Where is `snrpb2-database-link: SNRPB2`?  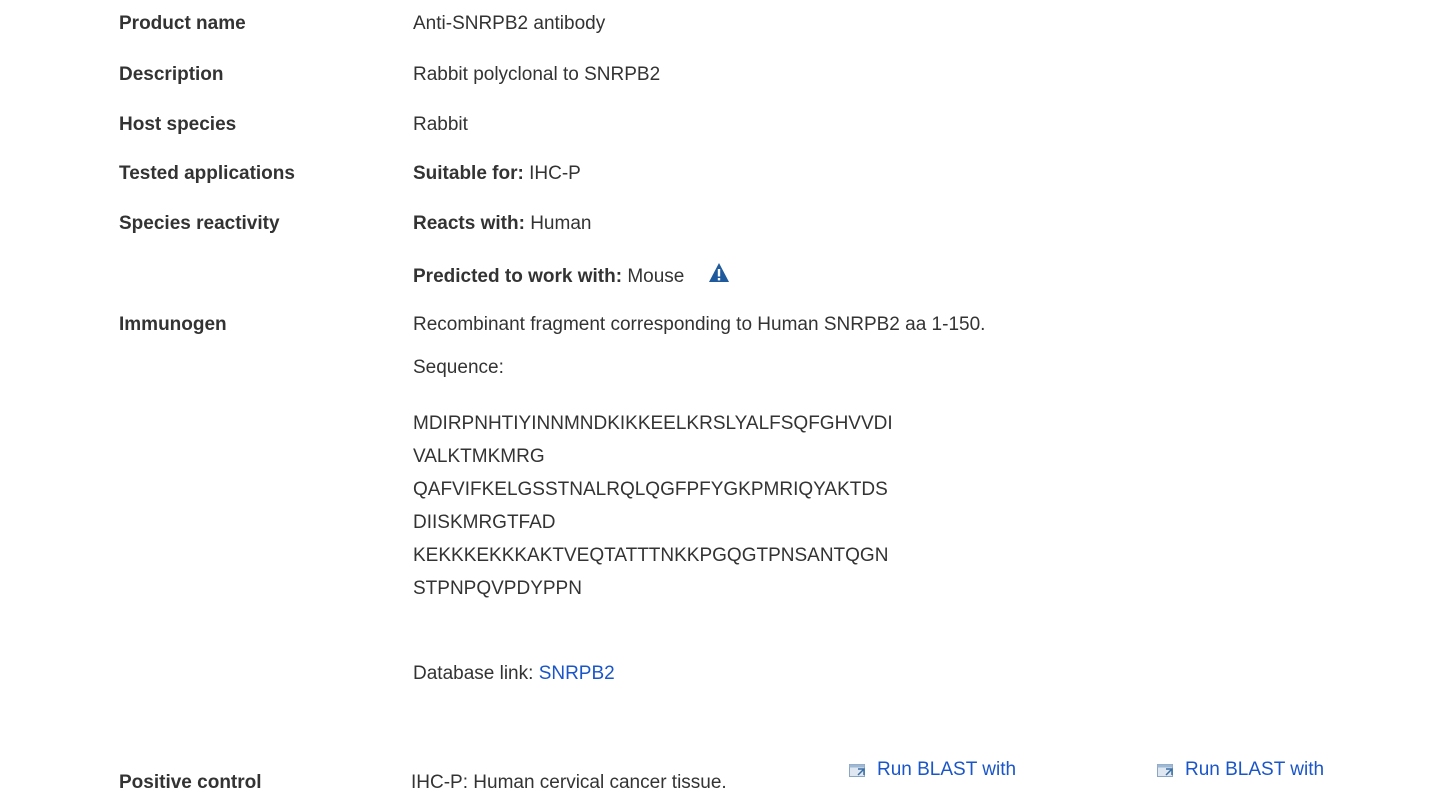
snrpb2-database-link: SNRPB2 is located at coordinates (577, 673).